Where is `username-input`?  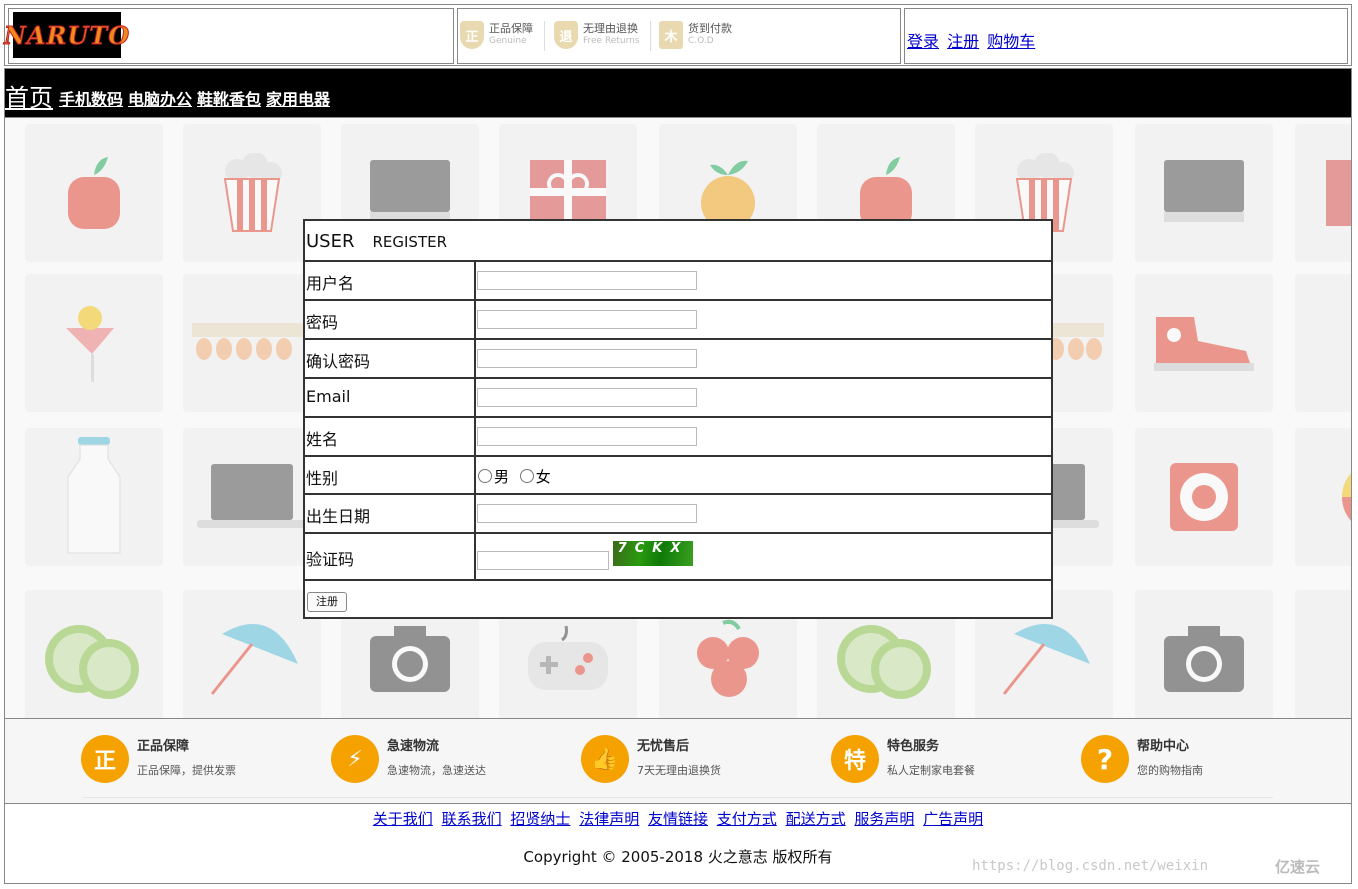 username-input is located at coordinates (587, 280).